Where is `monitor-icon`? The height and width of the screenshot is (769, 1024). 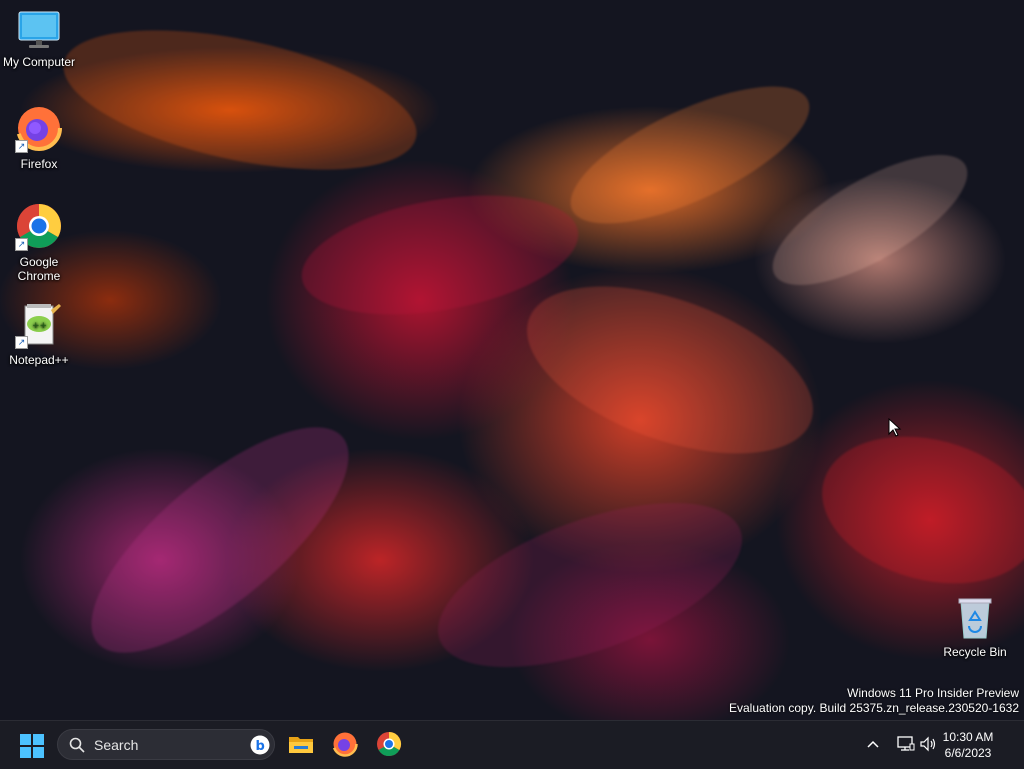 monitor-icon is located at coordinates (39, 29).